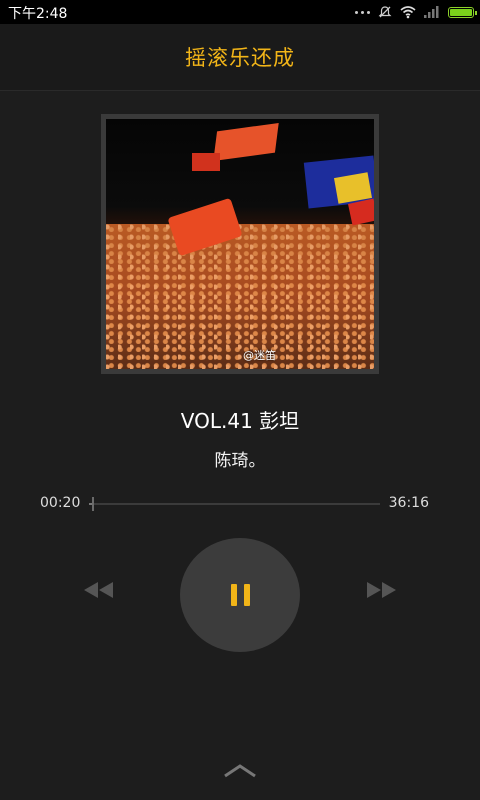 The image size is (480, 800). I want to click on crowd-graphic, so click(240, 296).